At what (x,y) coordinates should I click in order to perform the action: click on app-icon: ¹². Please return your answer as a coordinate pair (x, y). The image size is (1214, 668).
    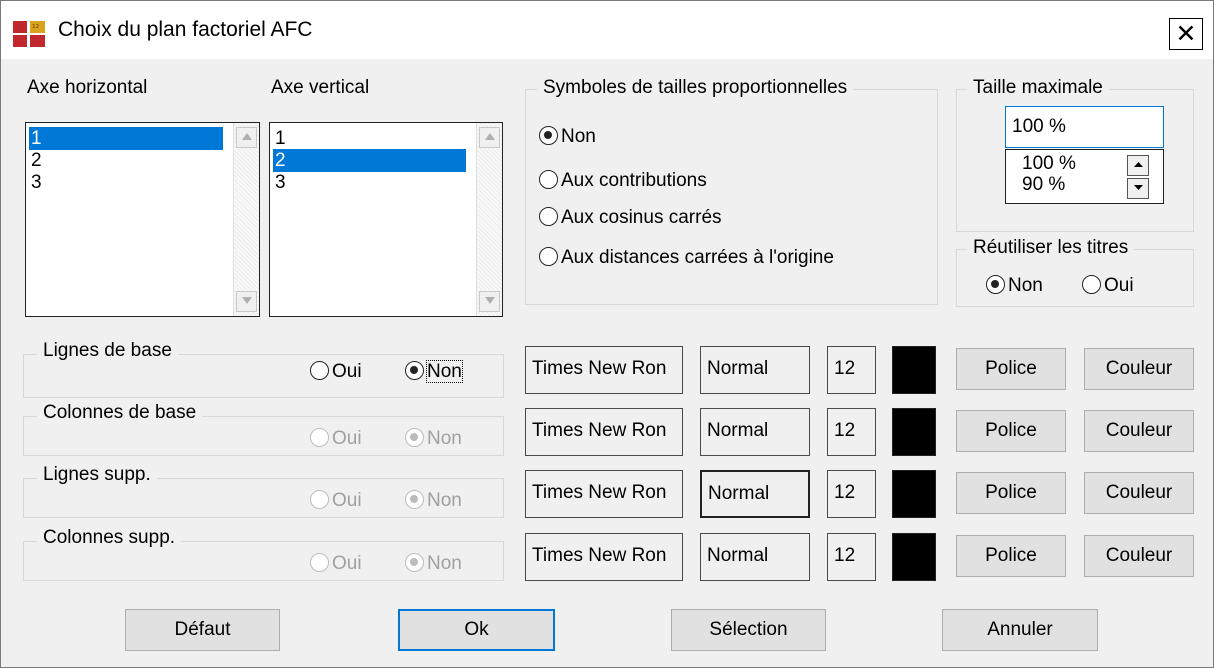
    Looking at the image, I should click on (29, 34).